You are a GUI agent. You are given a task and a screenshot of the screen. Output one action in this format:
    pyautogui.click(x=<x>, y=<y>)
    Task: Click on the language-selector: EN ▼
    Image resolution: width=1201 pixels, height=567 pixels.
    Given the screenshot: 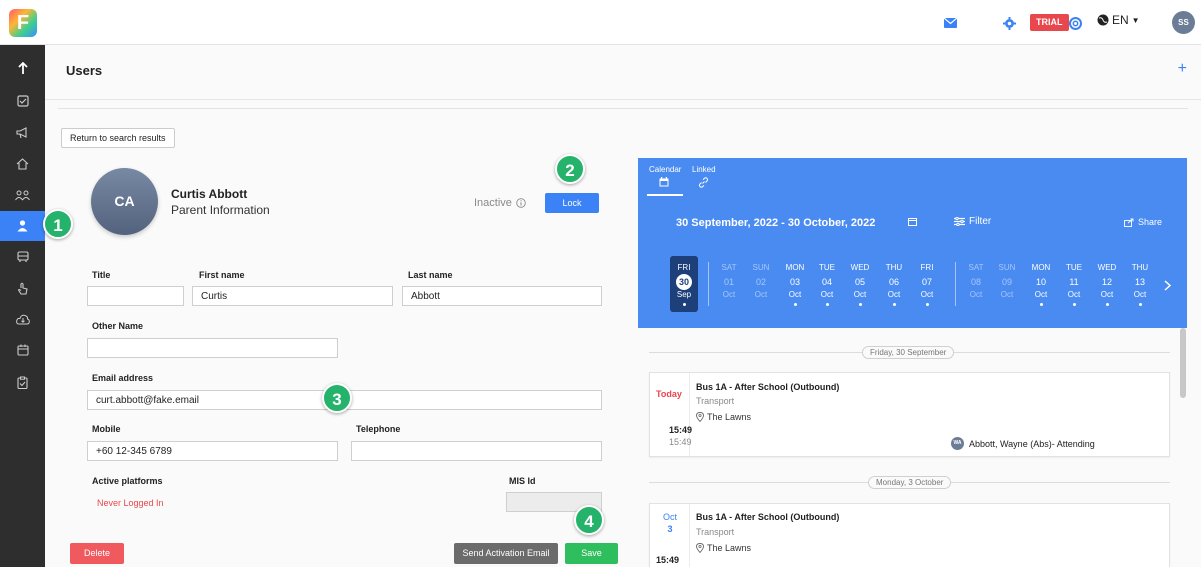 What is the action you would take?
    pyautogui.click(x=1118, y=20)
    